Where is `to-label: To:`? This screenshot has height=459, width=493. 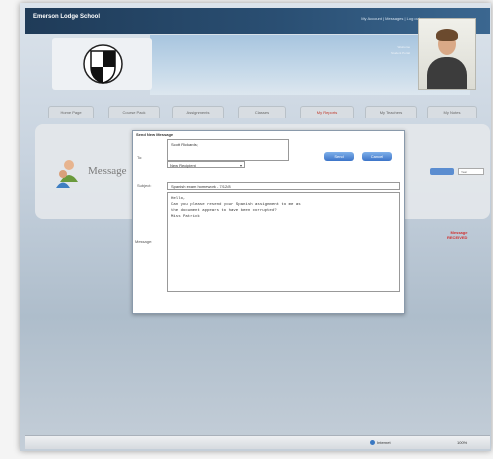 to-label: To: is located at coordinates (140, 157).